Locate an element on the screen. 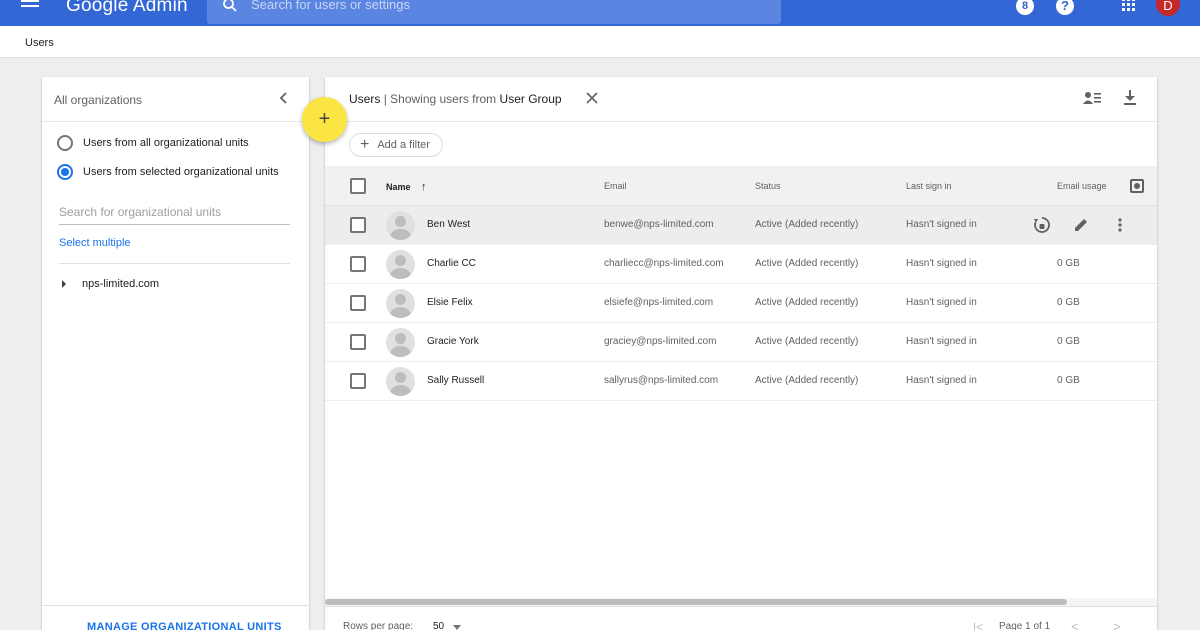 This screenshot has height=630, width=1200. column-header-email-usage: Email usage is located at coordinates (1082, 186).